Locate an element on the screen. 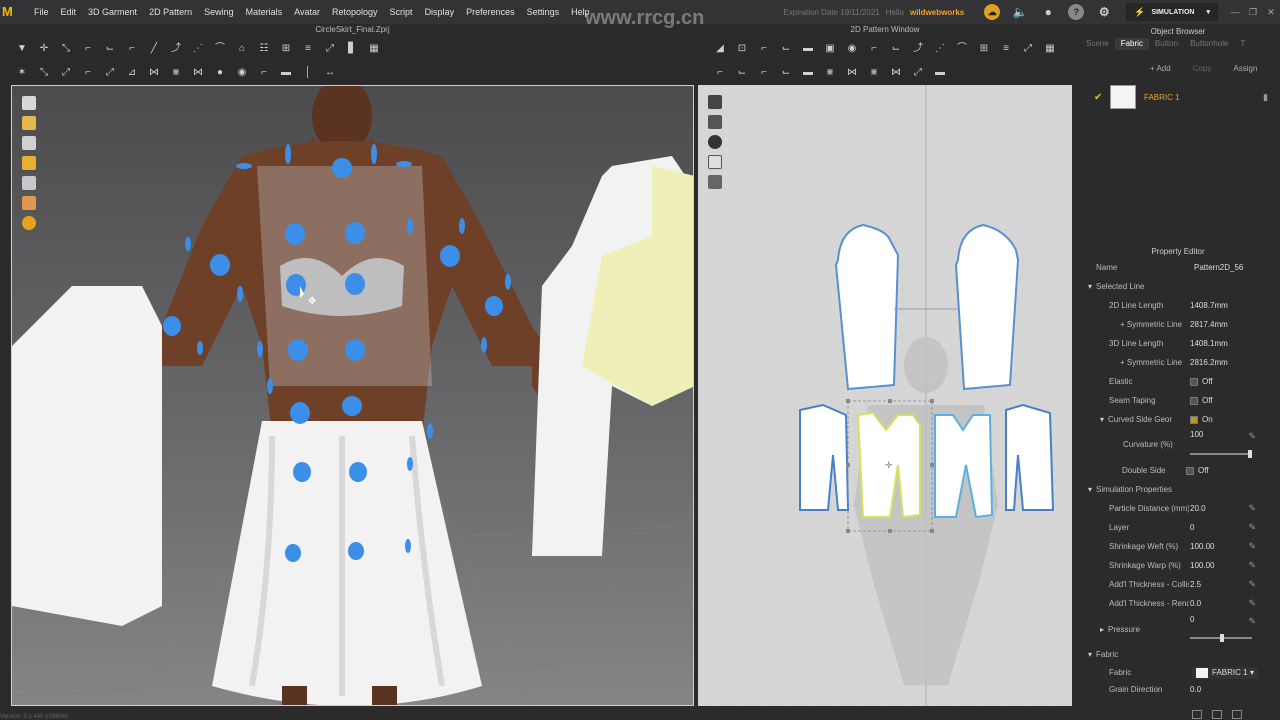 This screenshot has height=720, width=1280. prop-2d-line-length-value: 1408.7mm is located at coordinates (1209, 305).